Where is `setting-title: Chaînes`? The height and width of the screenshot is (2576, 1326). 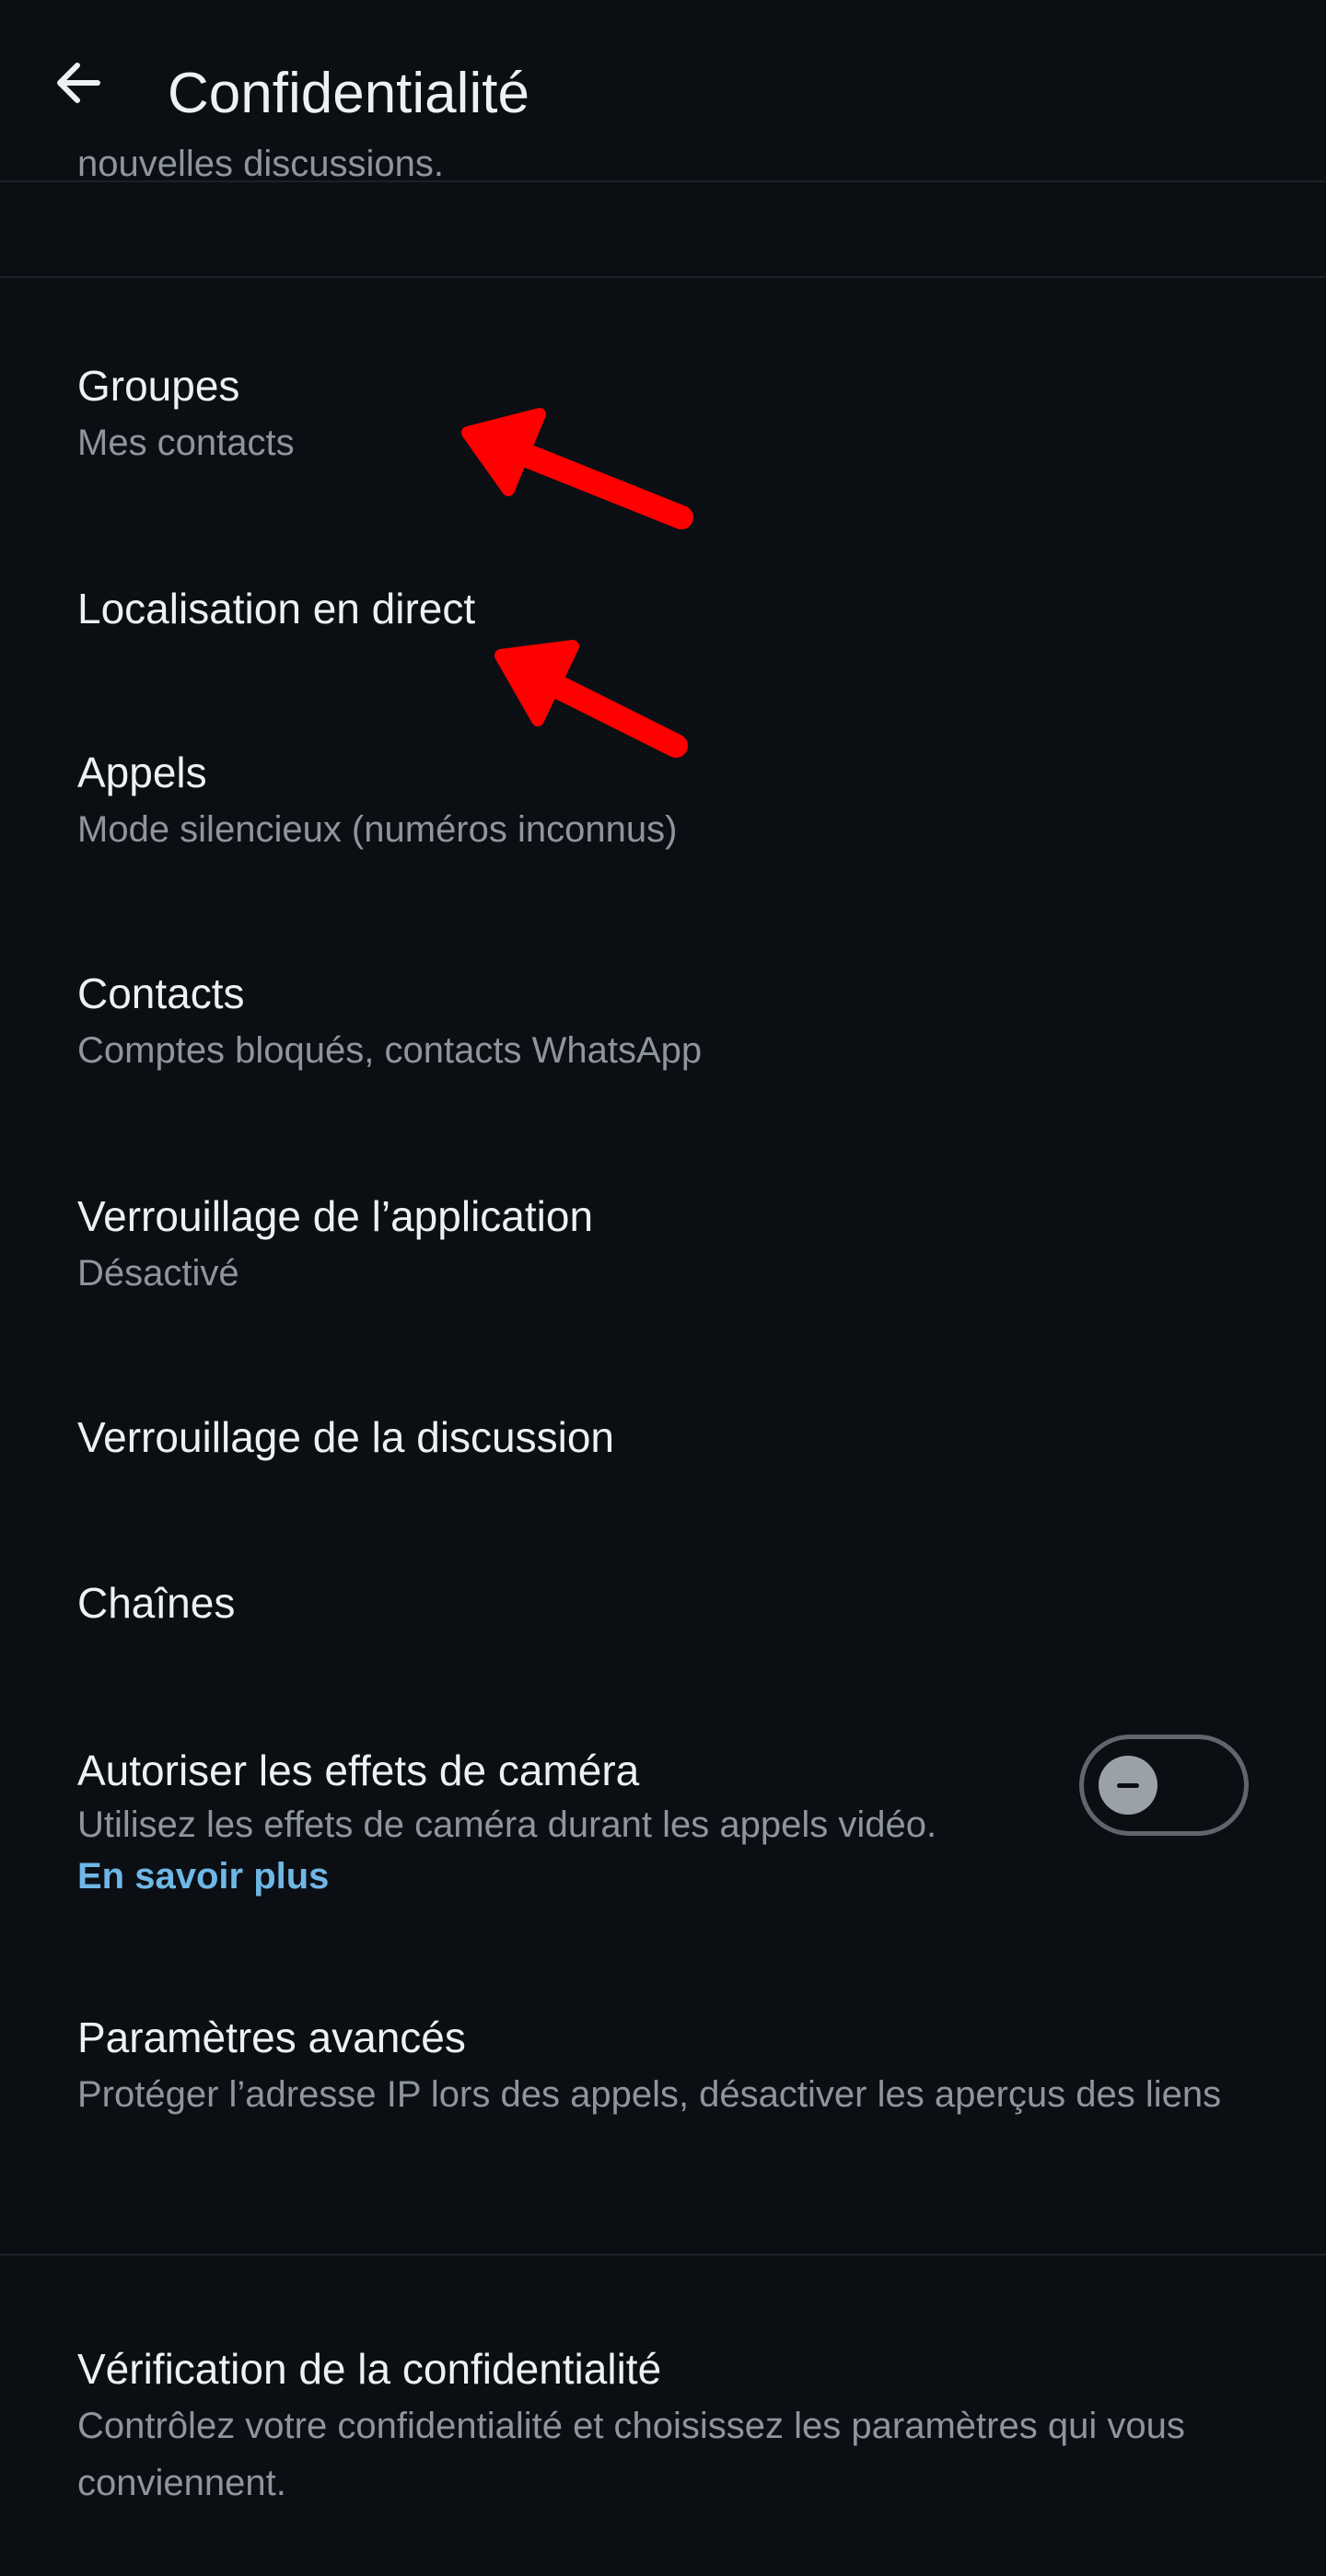 setting-title: Chaînes is located at coordinates (156, 1603).